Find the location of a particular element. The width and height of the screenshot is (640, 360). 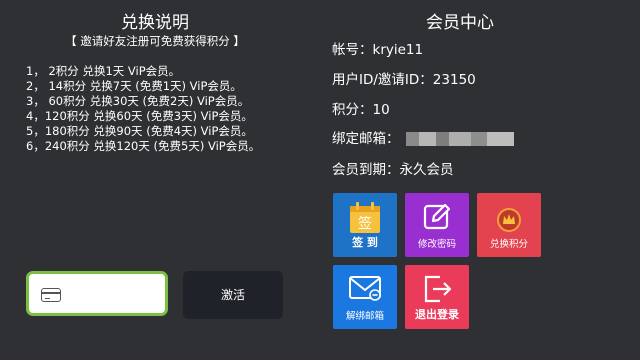

email-label: 绑定邮箱： is located at coordinates (366, 139).